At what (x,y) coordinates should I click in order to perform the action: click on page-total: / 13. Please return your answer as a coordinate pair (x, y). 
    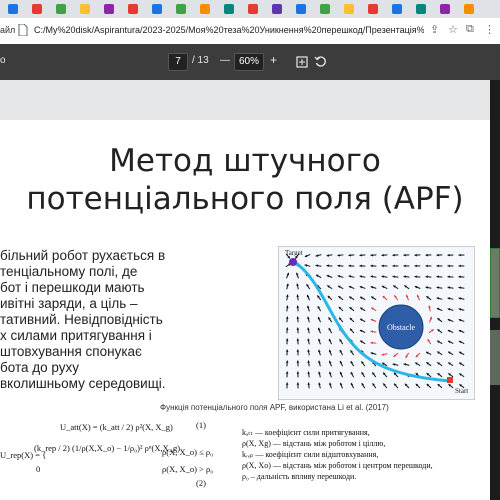
    Looking at the image, I should click on (200, 60).